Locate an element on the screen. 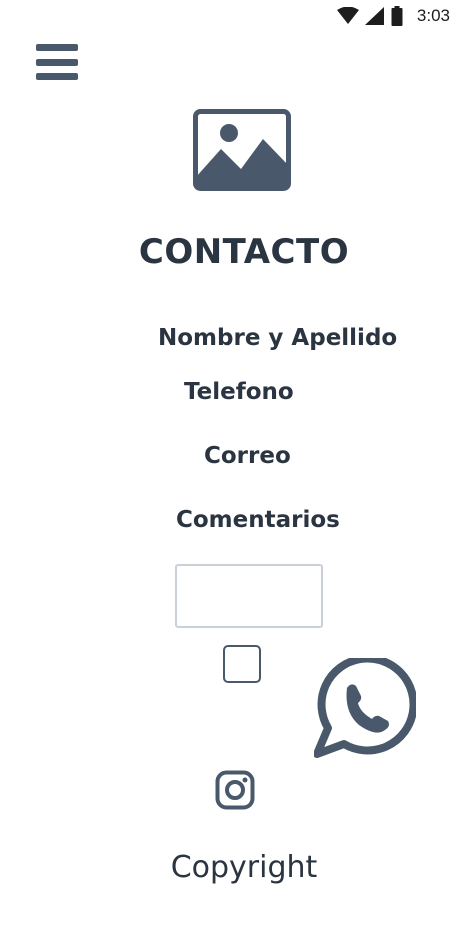 The width and height of the screenshot is (472, 945). checkbox is located at coordinates (242, 664).